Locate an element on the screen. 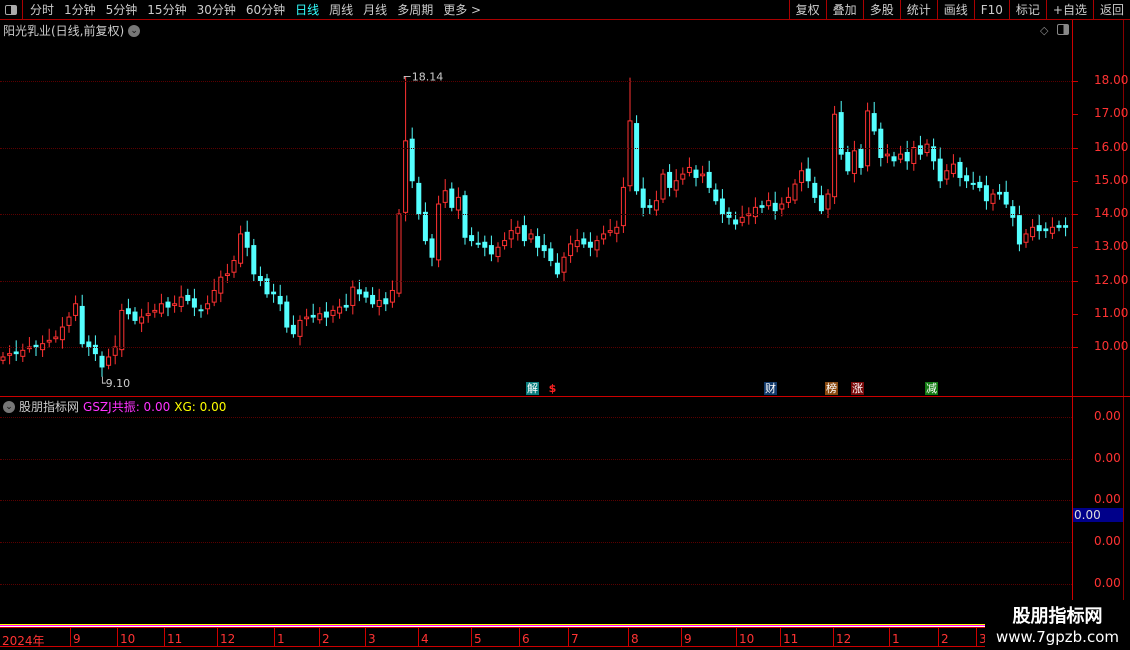 The height and width of the screenshot is (650, 1130). toolbar-button: 标记 is located at coordinates (1027, 10).